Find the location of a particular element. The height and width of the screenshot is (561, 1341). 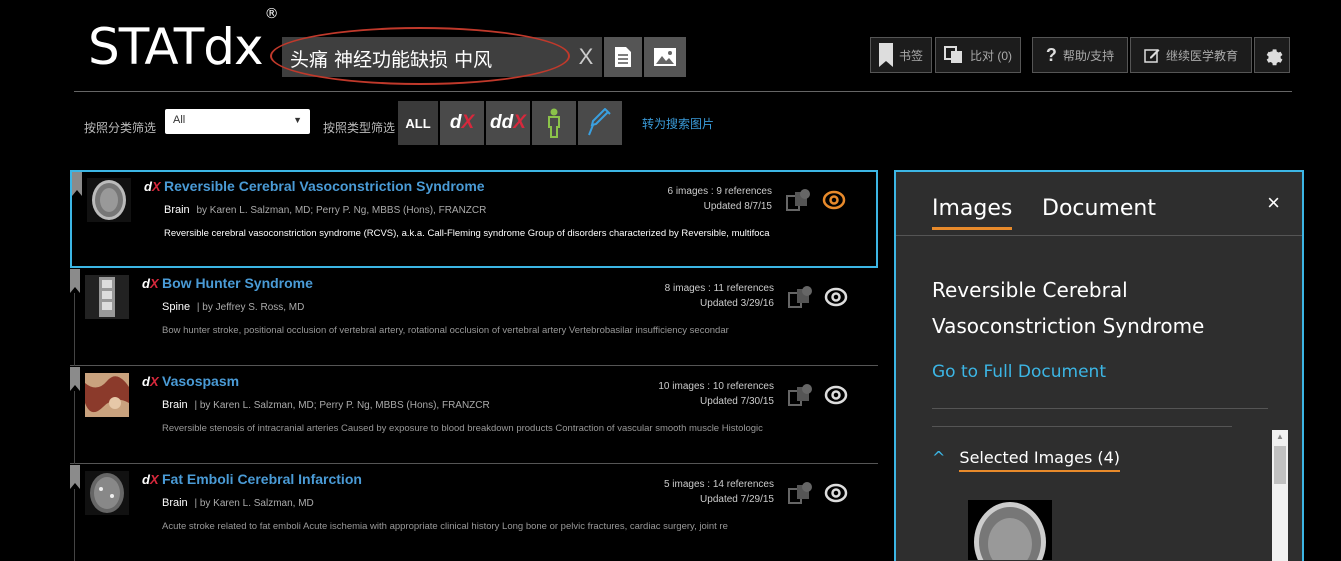

type-filter-label: 按照类型筛选 is located at coordinates (359, 128).